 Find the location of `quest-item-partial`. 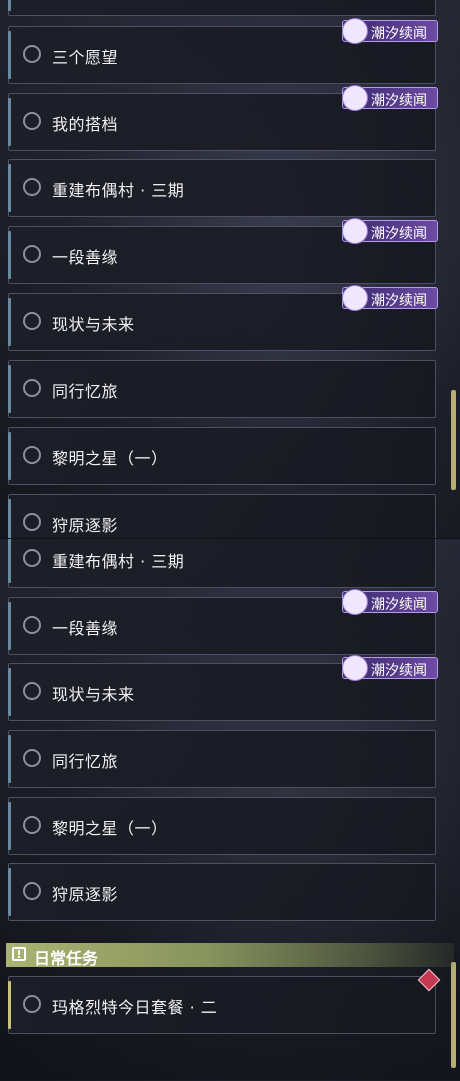

quest-item-partial is located at coordinates (222, 8).